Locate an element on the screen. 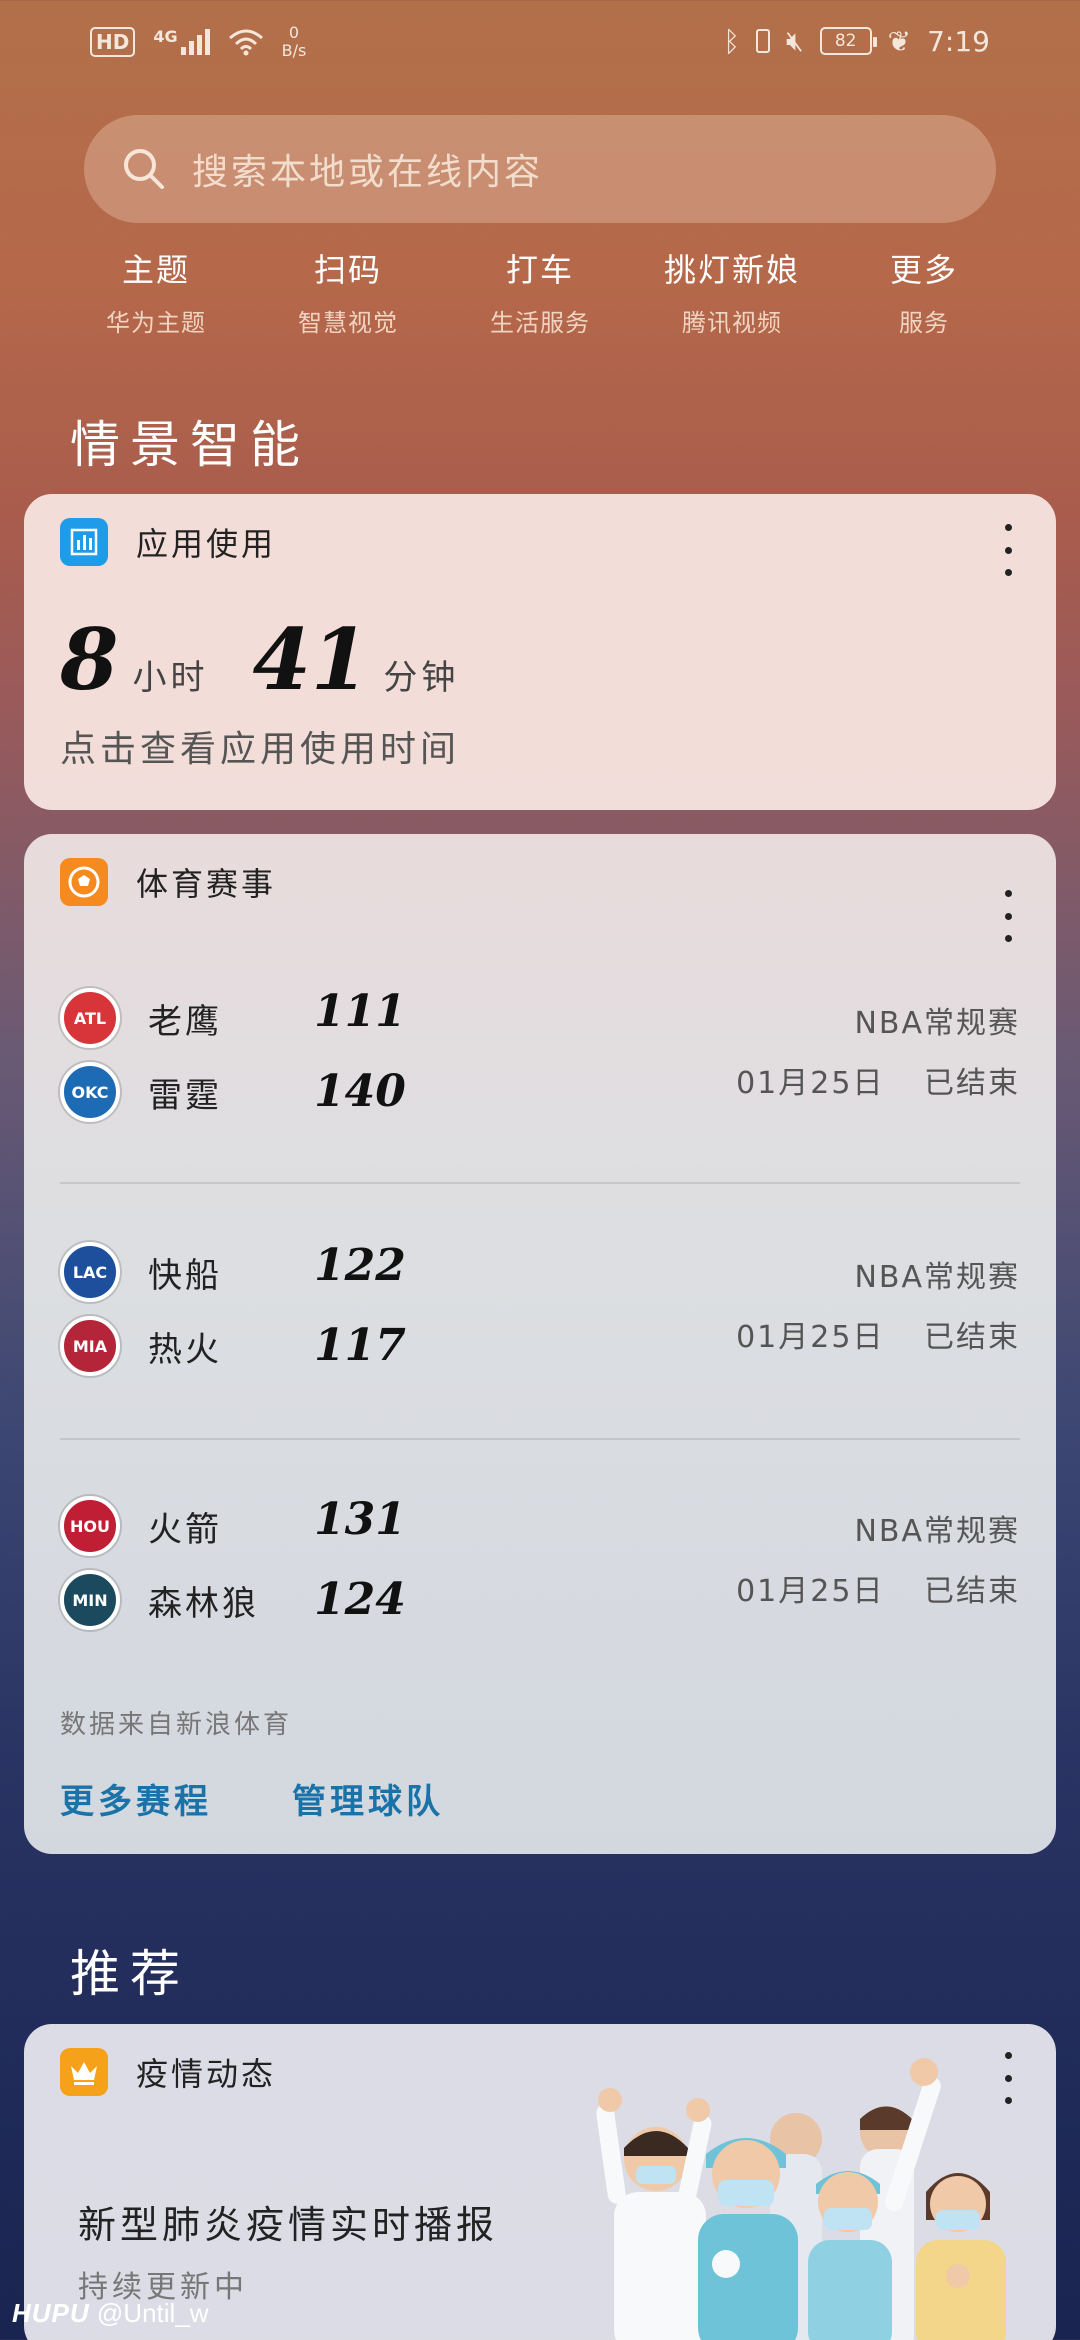 The width and height of the screenshot is (1080, 2340). shortcut-row: 主题 华为主题 扫码 智慧视觉 打车 生活服务 挑灯新娘 腾讯视频 更多 服务 is located at coordinates (540, 300).